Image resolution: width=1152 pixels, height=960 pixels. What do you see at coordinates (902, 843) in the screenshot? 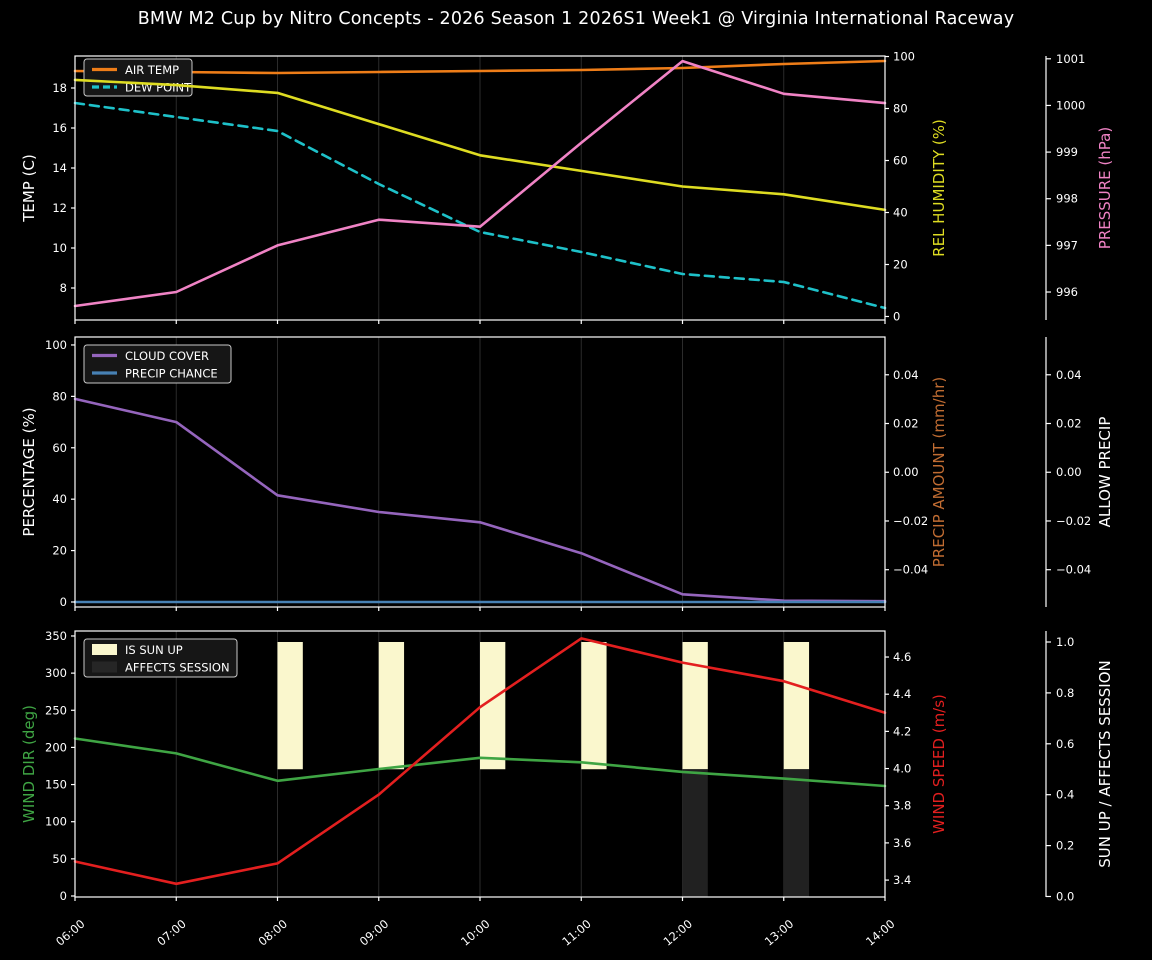
I see `y-tick-label: 3.6` at bounding box center [902, 843].